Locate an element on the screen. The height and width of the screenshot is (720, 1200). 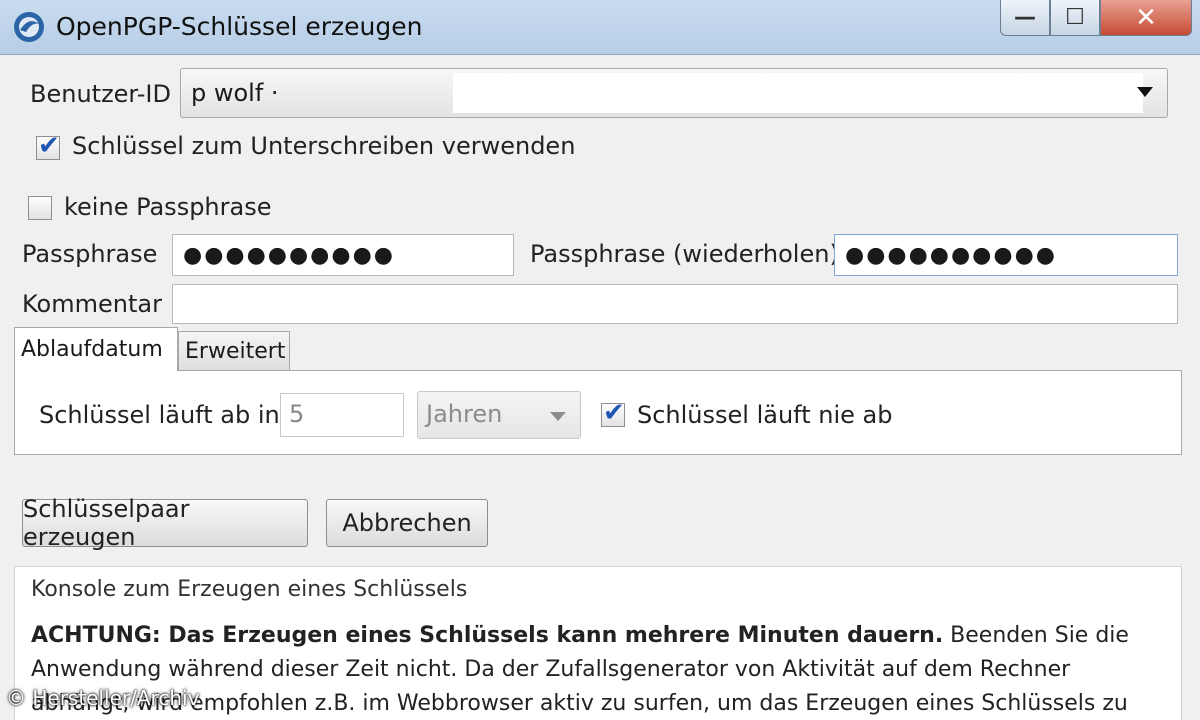
tab-ablaufdatum: Ablaufdatum is located at coordinates (96, 349).